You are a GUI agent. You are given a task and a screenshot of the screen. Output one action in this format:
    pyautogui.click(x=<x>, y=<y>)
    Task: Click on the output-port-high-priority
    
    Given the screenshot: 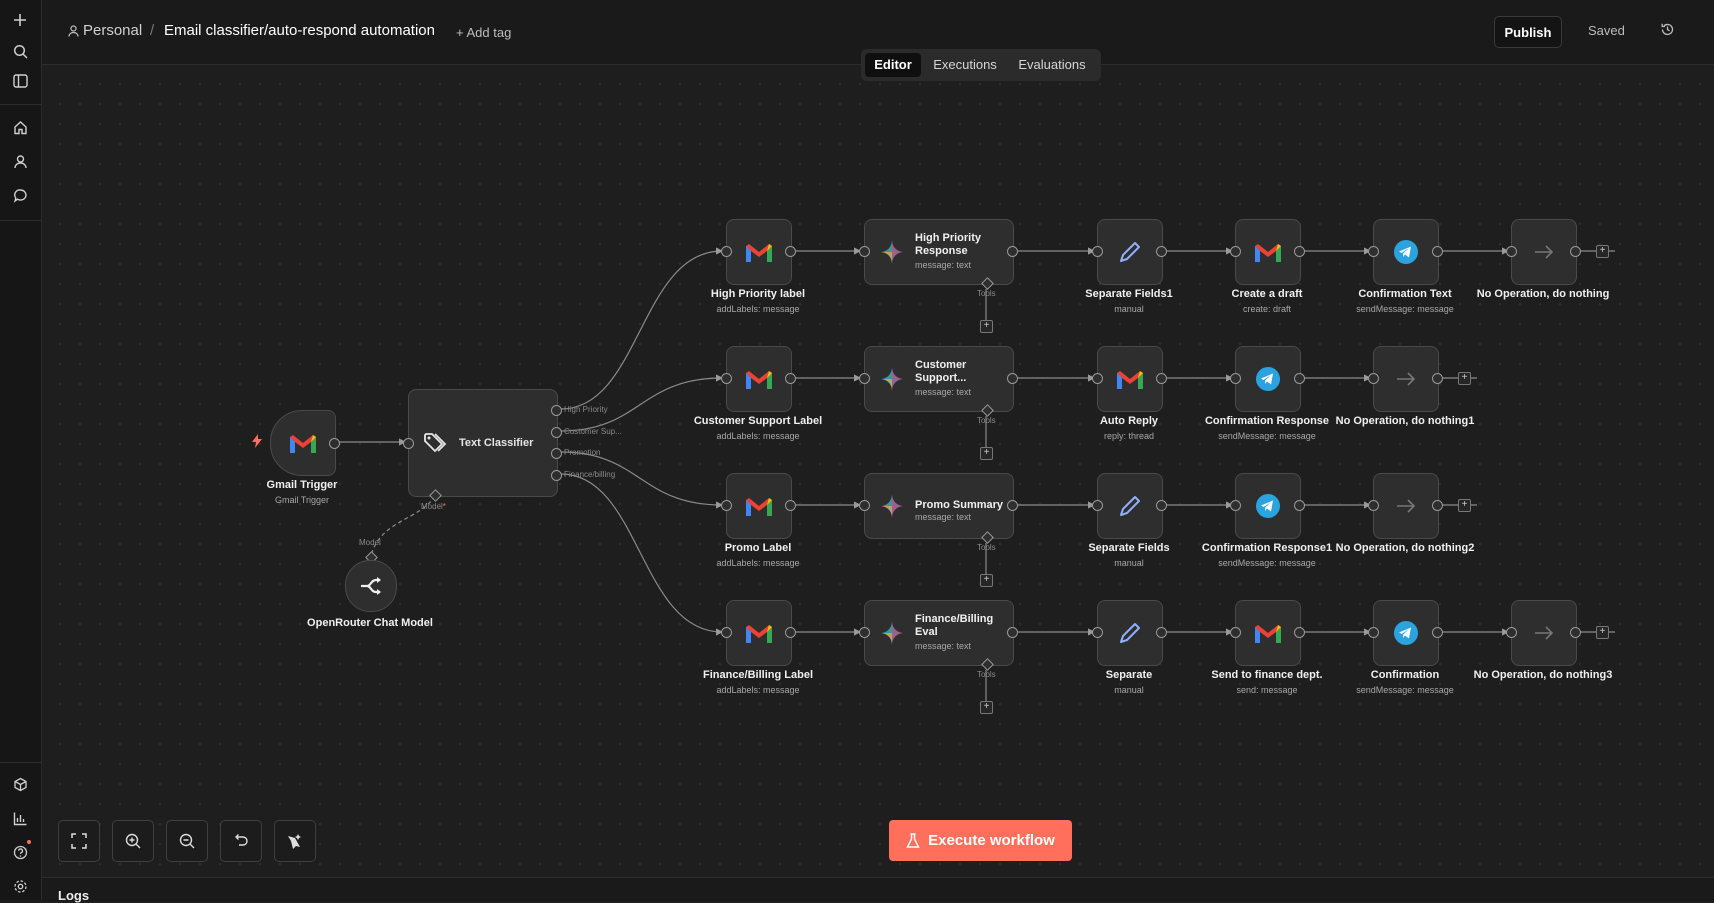 What is the action you would take?
    pyautogui.click(x=556, y=410)
    